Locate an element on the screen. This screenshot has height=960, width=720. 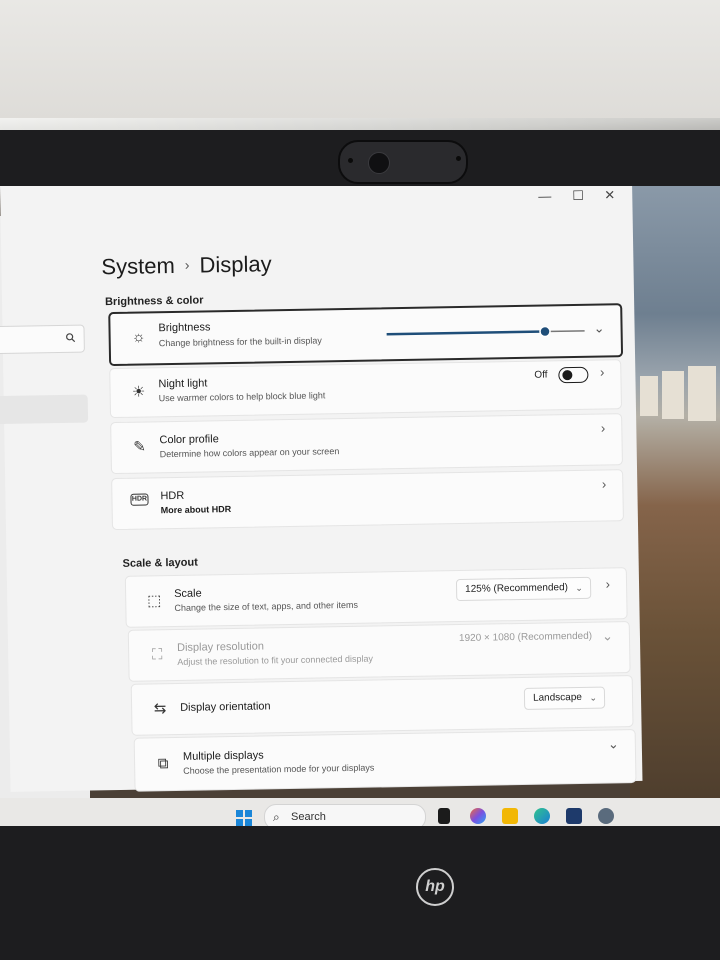
settings-gear-icon is located at coordinates (606, 816).